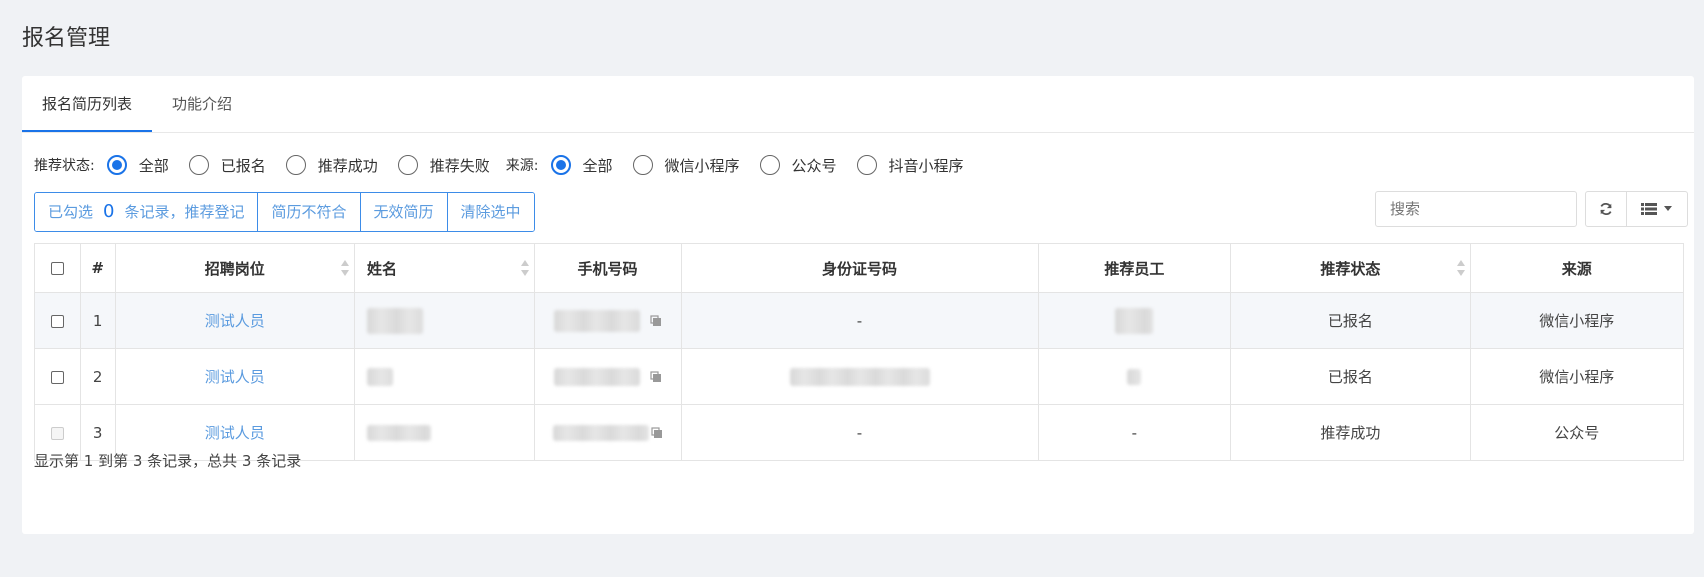 Image resolution: width=1704 pixels, height=577 pixels. Describe the element at coordinates (168, 461) in the screenshot. I see `pagination-summary: 显示第 1 到第 3 条记录，总共 3 条记录` at that location.